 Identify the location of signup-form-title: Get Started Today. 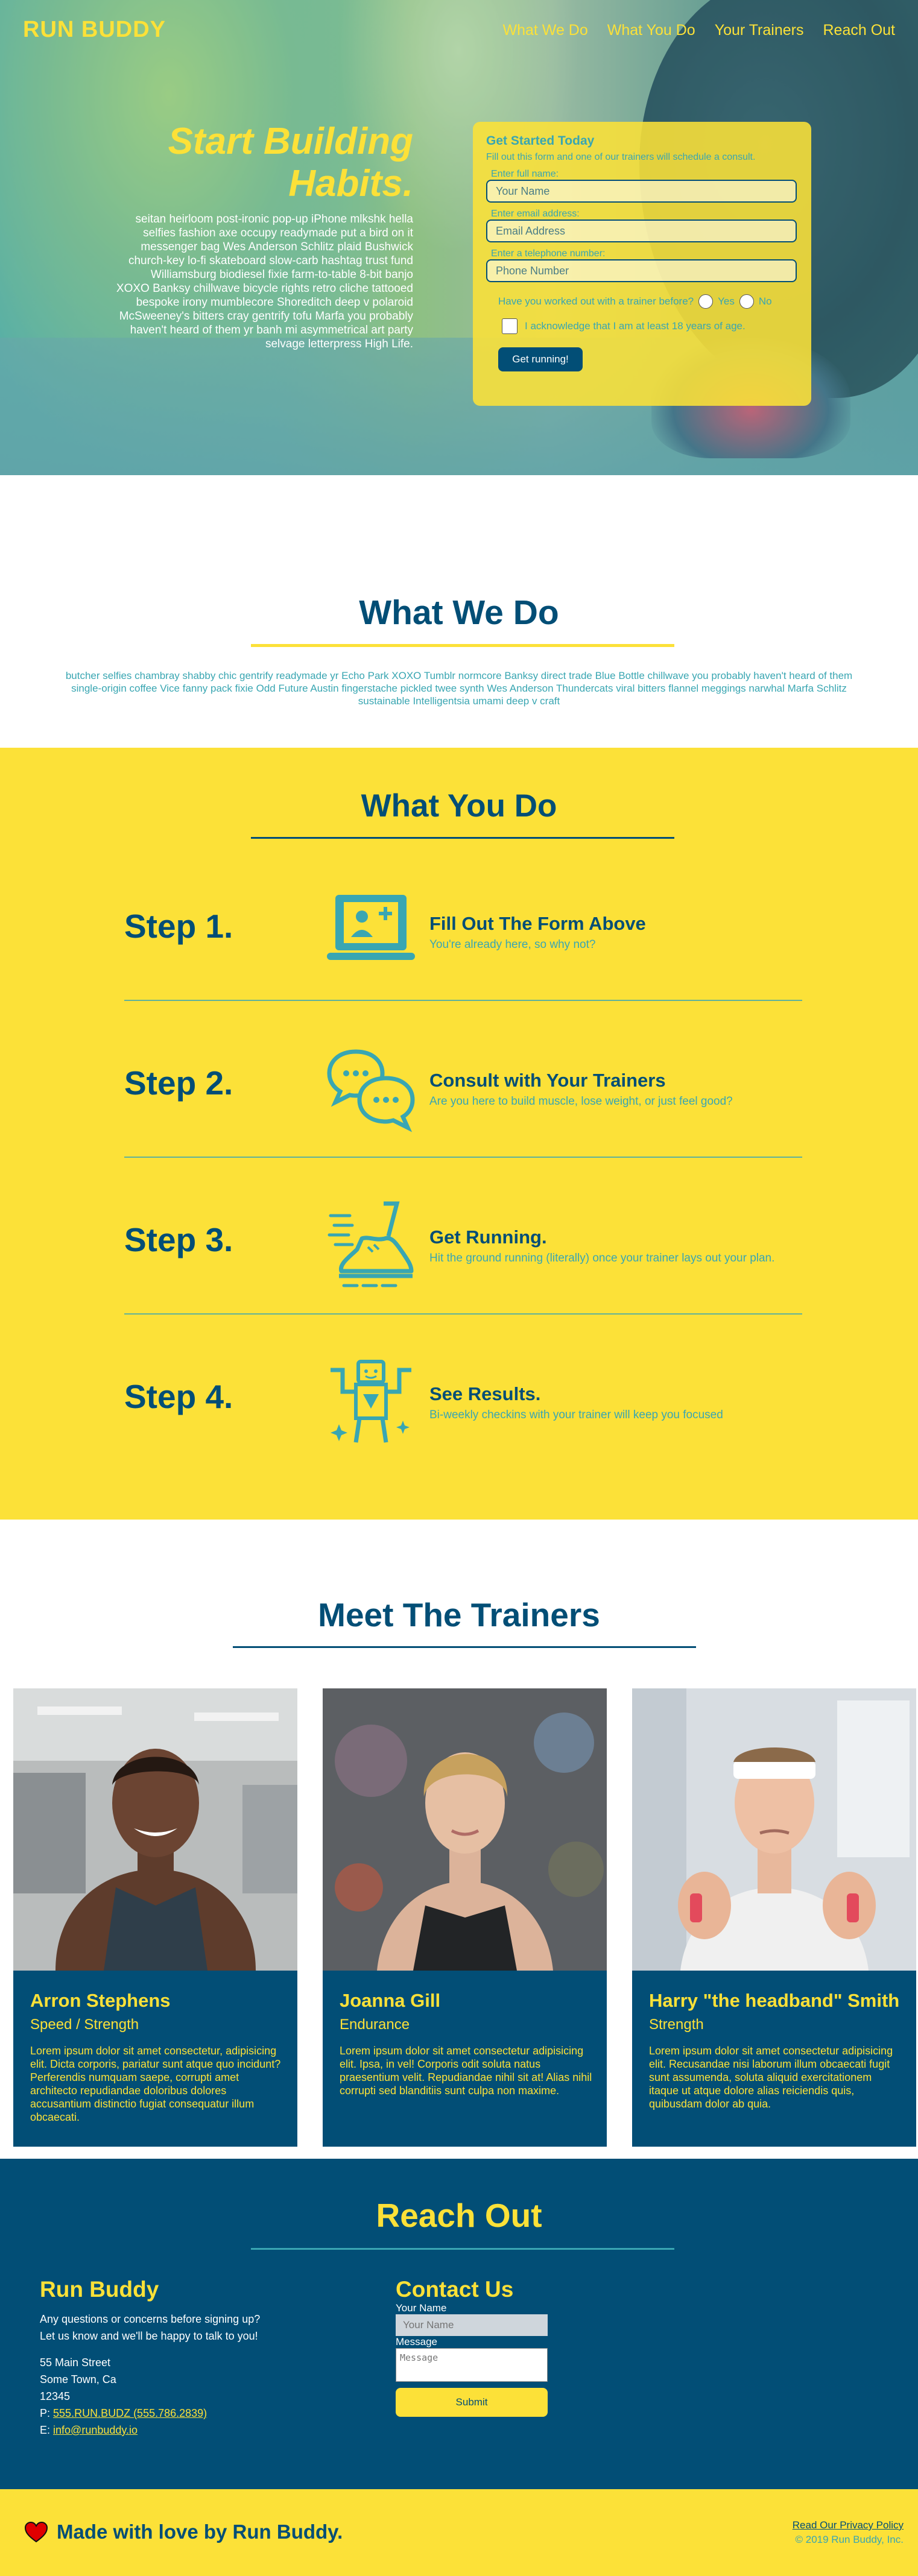
(540, 141).